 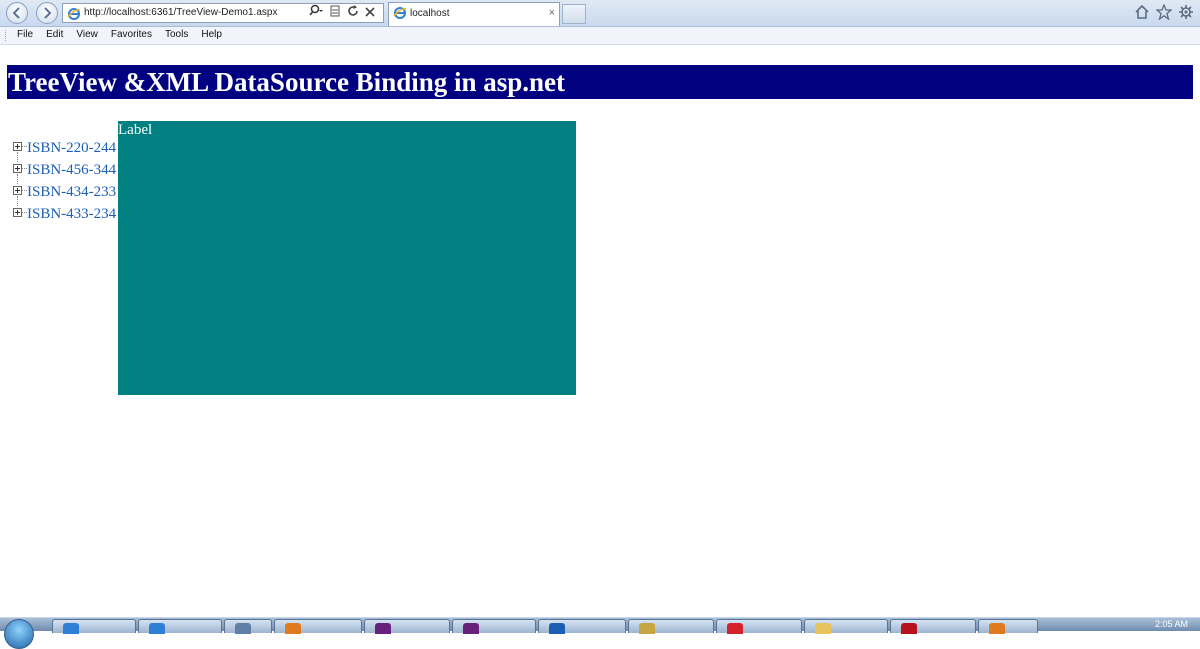 I want to click on new-tab-button, so click(x=574, y=14).